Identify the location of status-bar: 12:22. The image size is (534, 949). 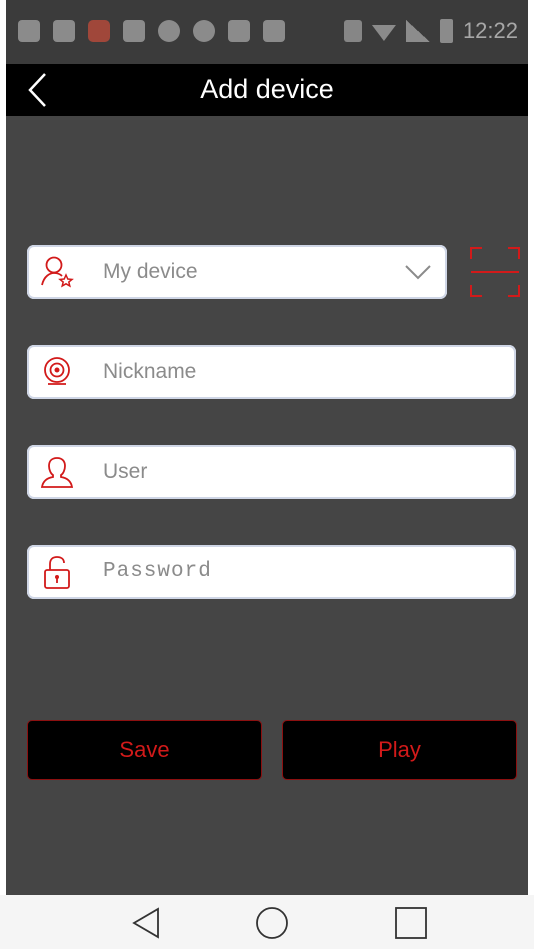
(267, 32).